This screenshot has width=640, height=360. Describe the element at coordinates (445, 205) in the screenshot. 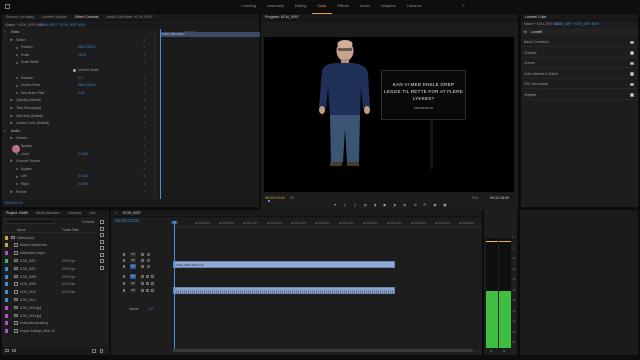

I see `compare-button: ▣` at that location.